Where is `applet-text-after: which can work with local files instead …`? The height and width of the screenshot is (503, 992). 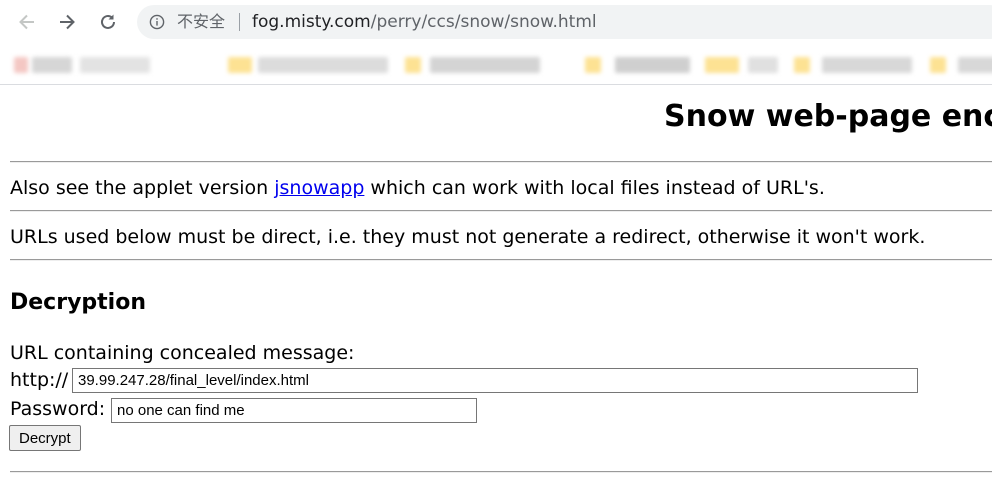 applet-text-after: which can work with local files instead … is located at coordinates (594, 188).